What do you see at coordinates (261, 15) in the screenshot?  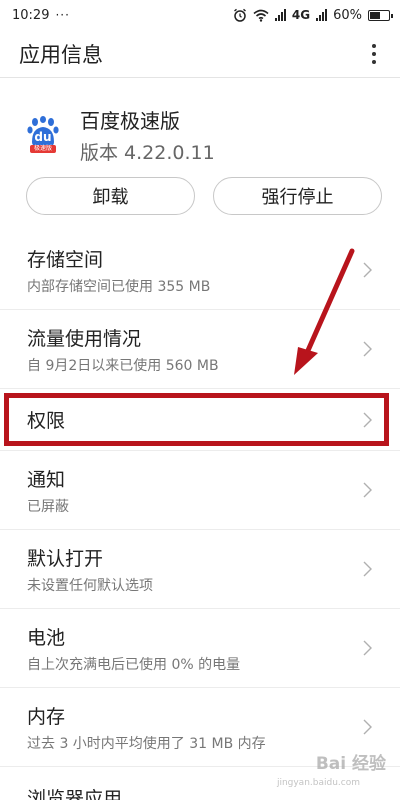 I see `wifi-icon` at bounding box center [261, 15].